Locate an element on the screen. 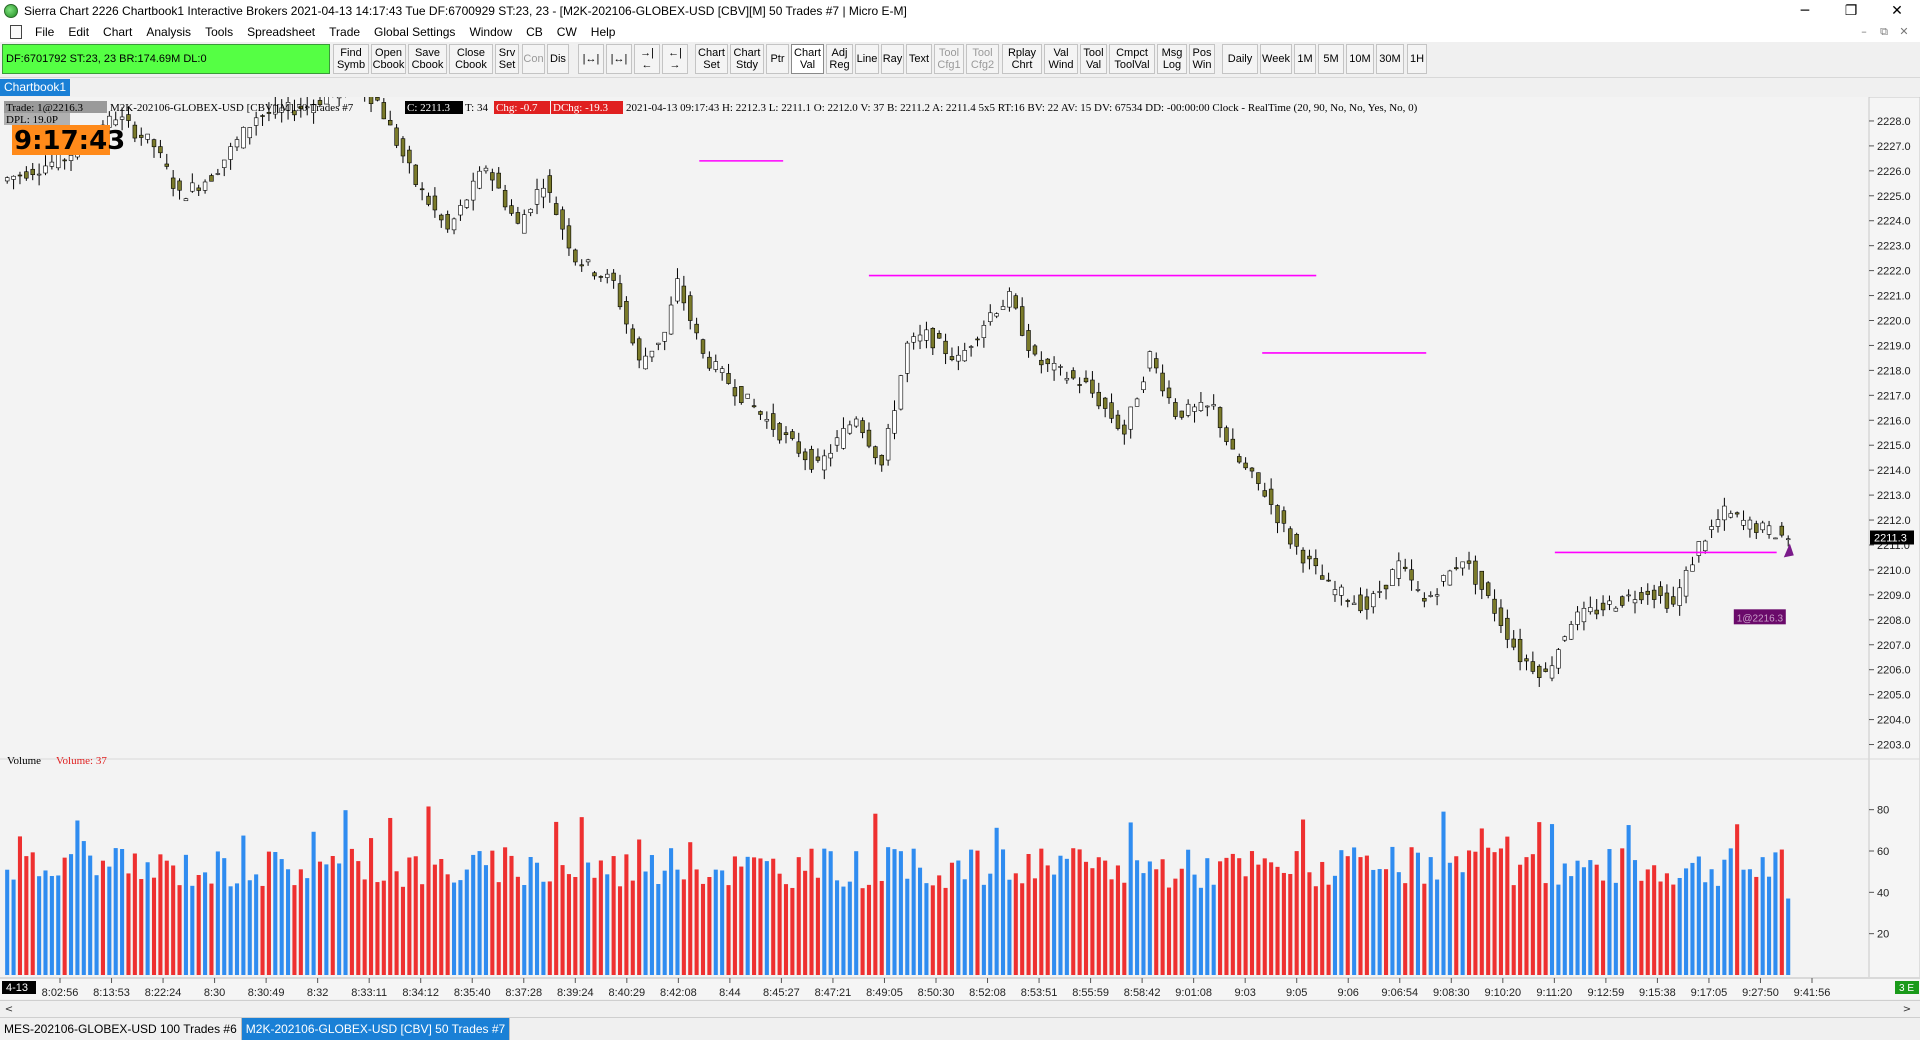 This screenshot has width=1920, height=1040. horizontal-scrollbar: < > is located at coordinates (960, 1008).